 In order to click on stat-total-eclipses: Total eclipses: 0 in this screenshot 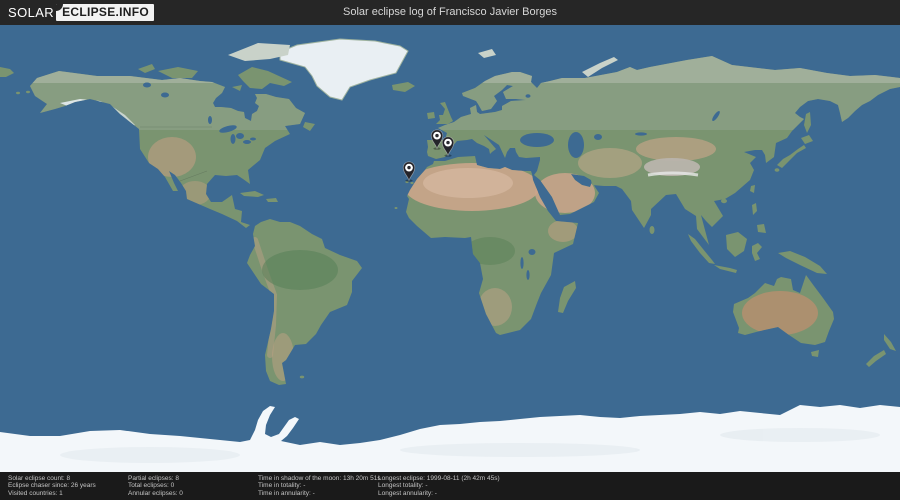, I will do `click(151, 486)`.